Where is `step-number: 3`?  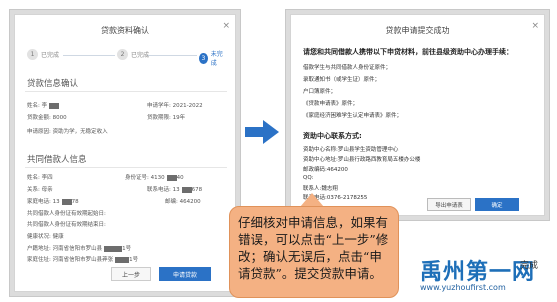
step-number: 3 is located at coordinates (203, 58).